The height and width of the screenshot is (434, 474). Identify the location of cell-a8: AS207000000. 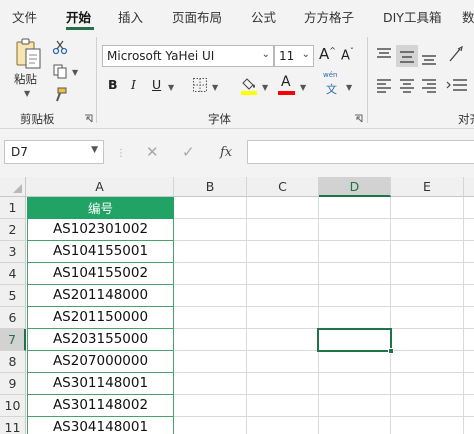
(100, 362).